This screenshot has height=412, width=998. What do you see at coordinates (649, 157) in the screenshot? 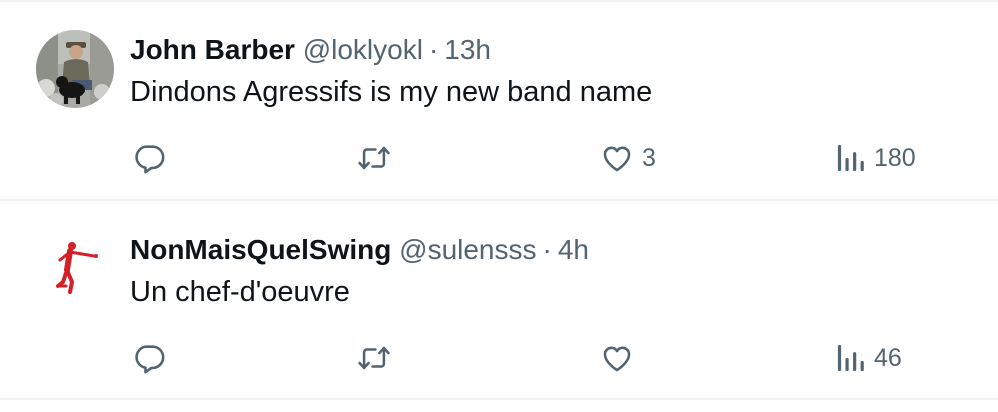
I see `like-count: 3` at bounding box center [649, 157].